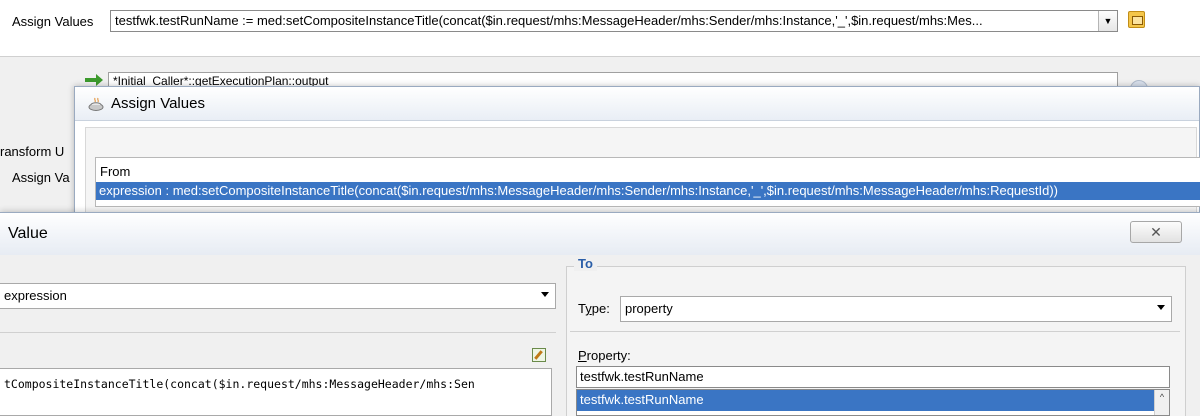 The width and height of the screenshot is (1200, 416). I want to click on from-type-select: expression, so click(278, 296).